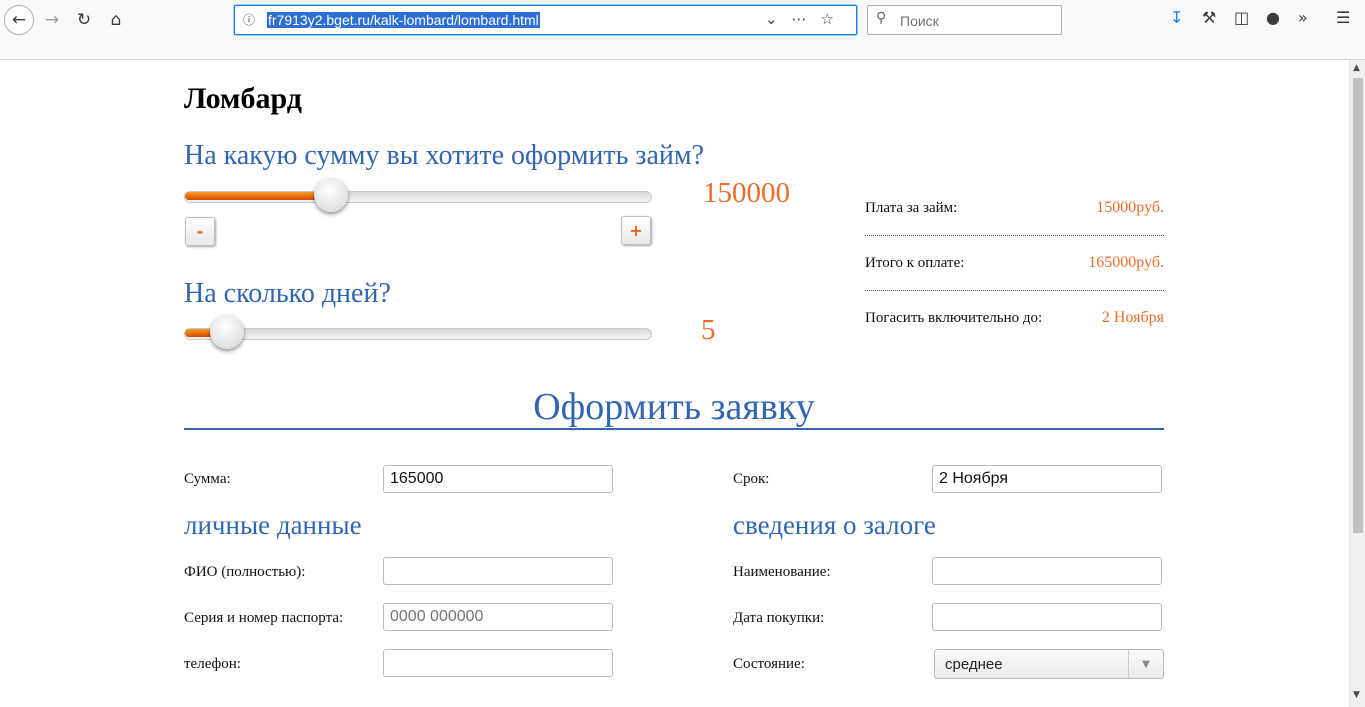  I want to click on downloads-icon: ↧, so click(1176, 17).